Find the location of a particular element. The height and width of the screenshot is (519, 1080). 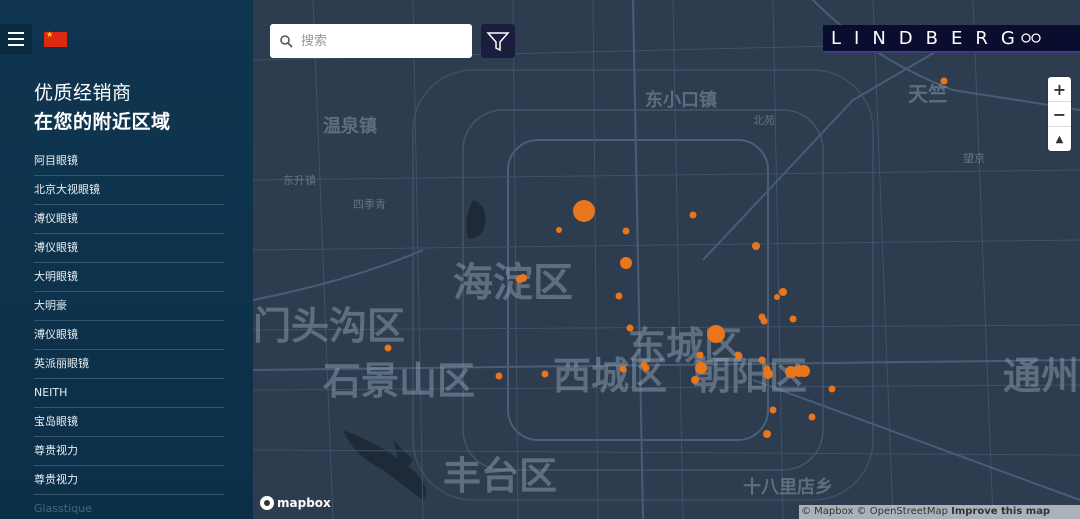

mapbox-logo-icon is located at coordinates (267, 503).